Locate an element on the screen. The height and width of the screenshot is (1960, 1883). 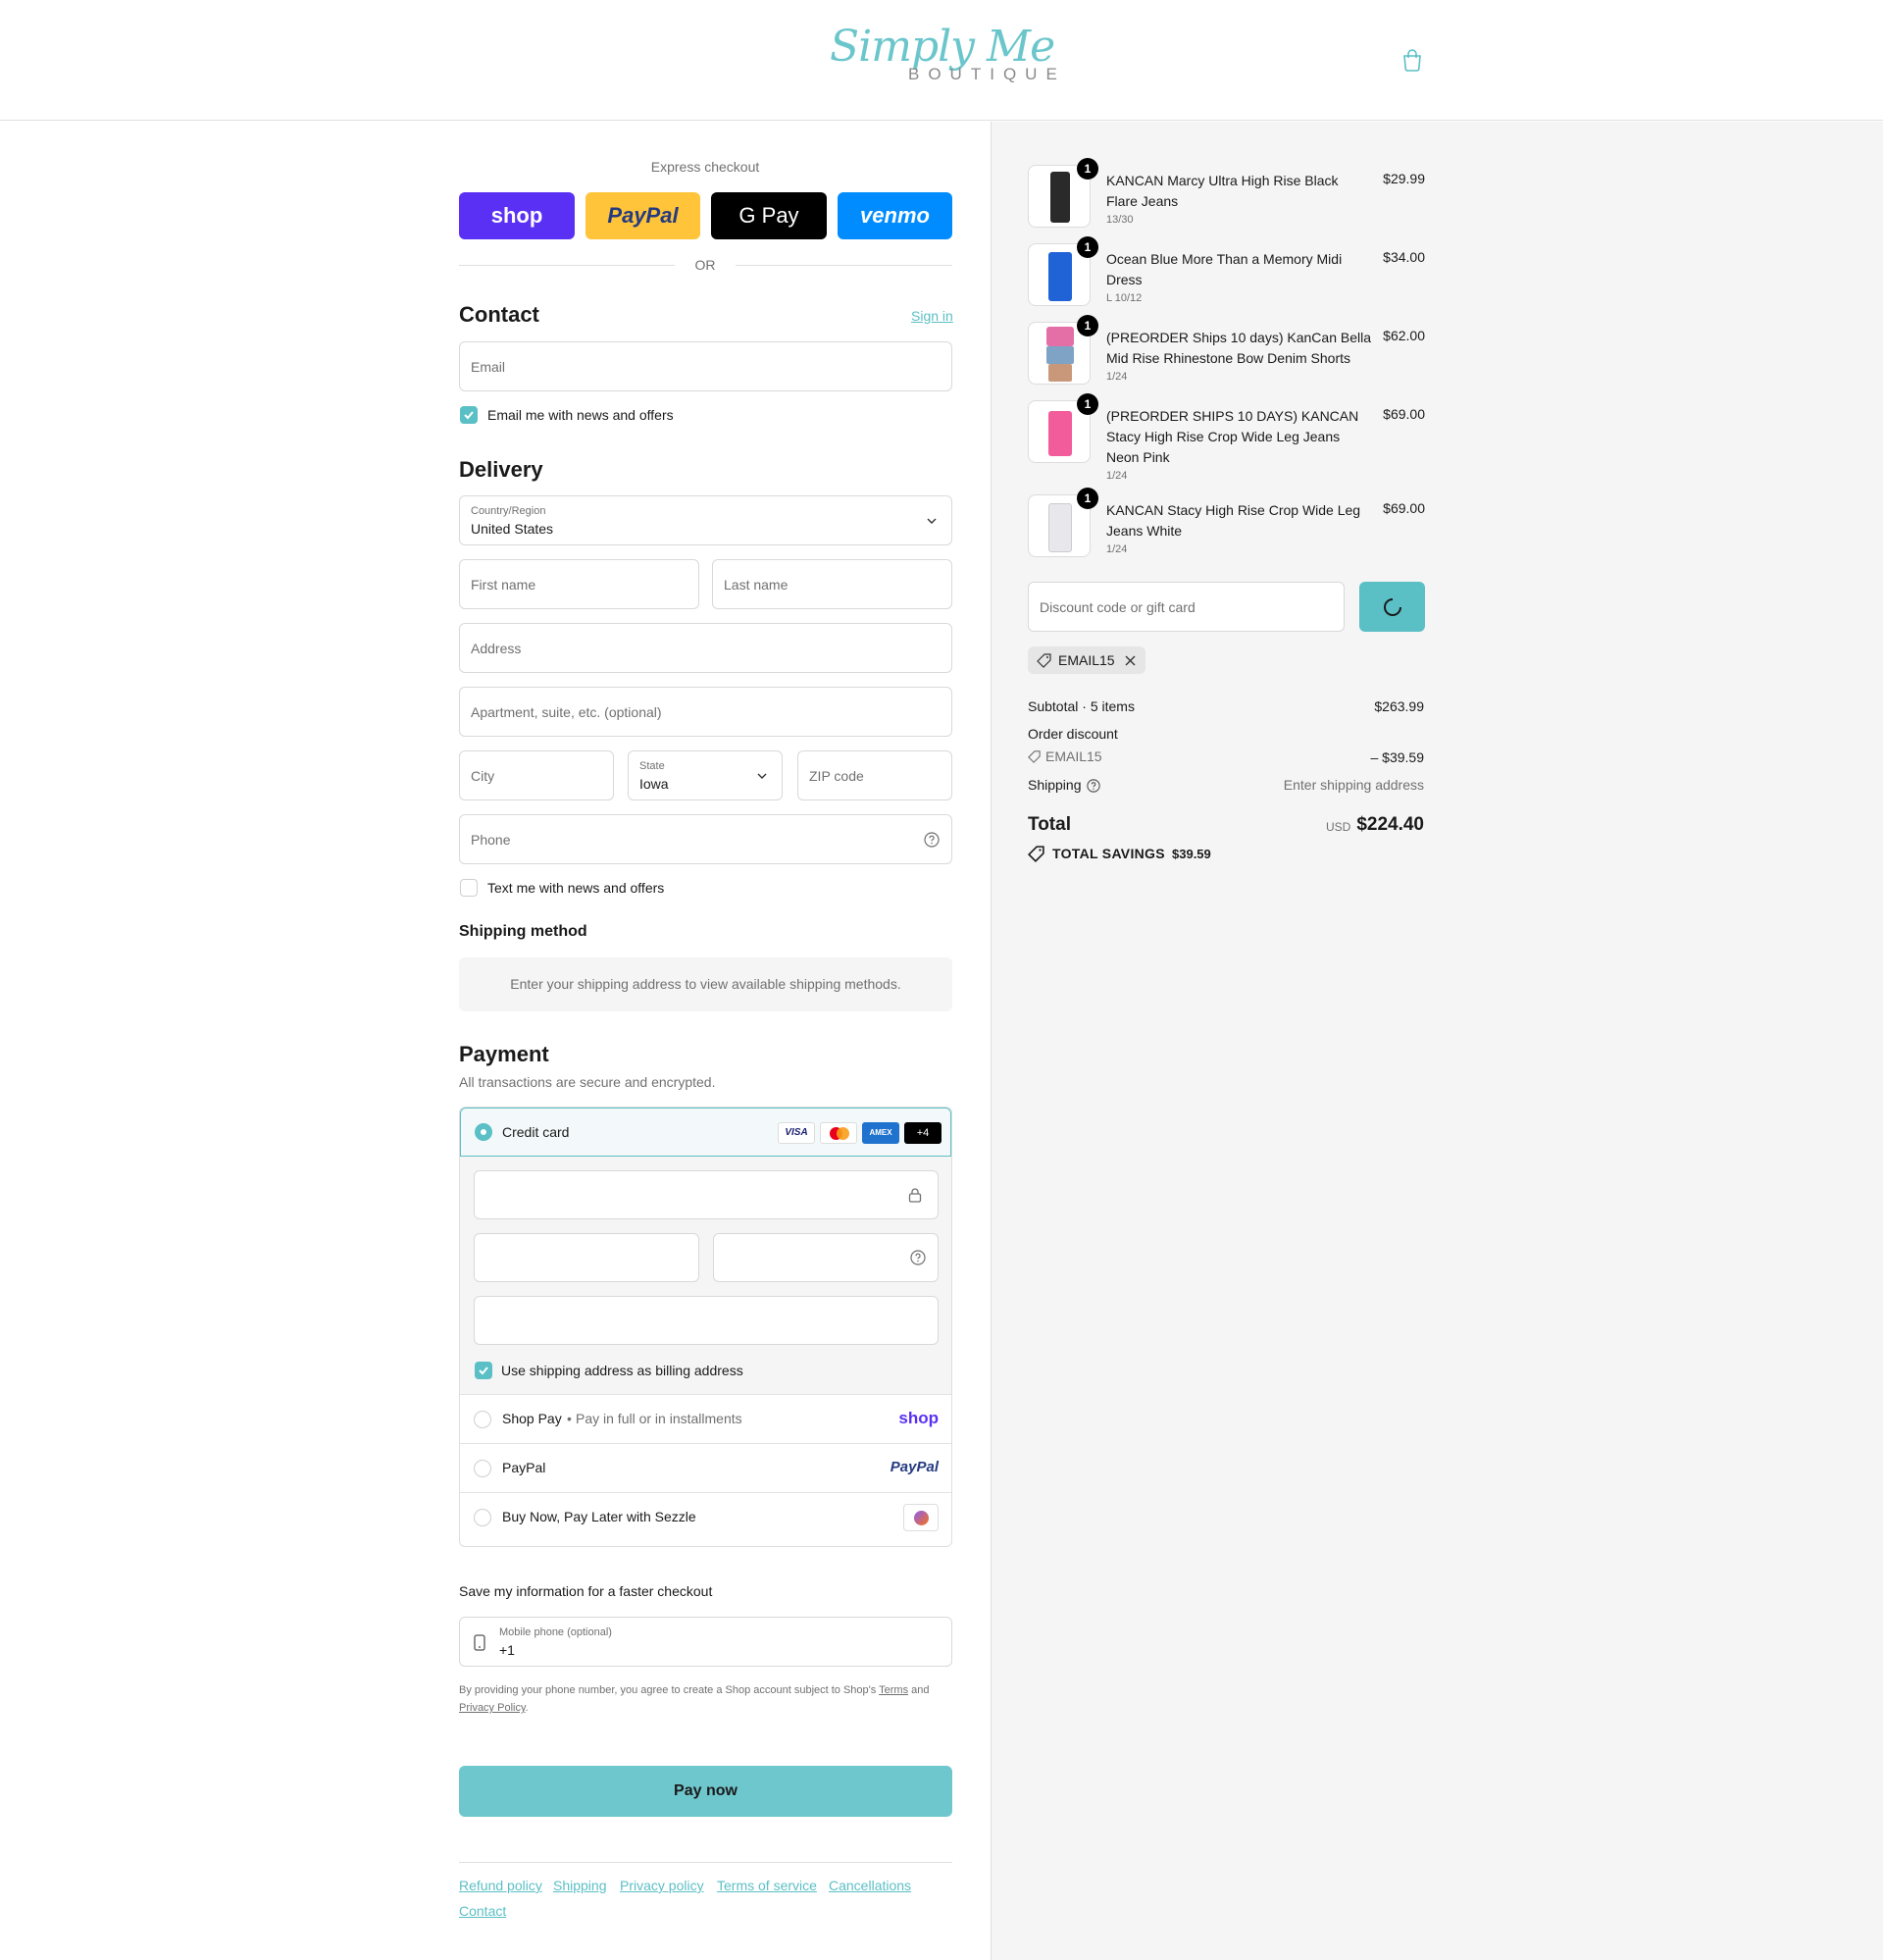
chevron-down-icon is located at coordinates (762, 776).